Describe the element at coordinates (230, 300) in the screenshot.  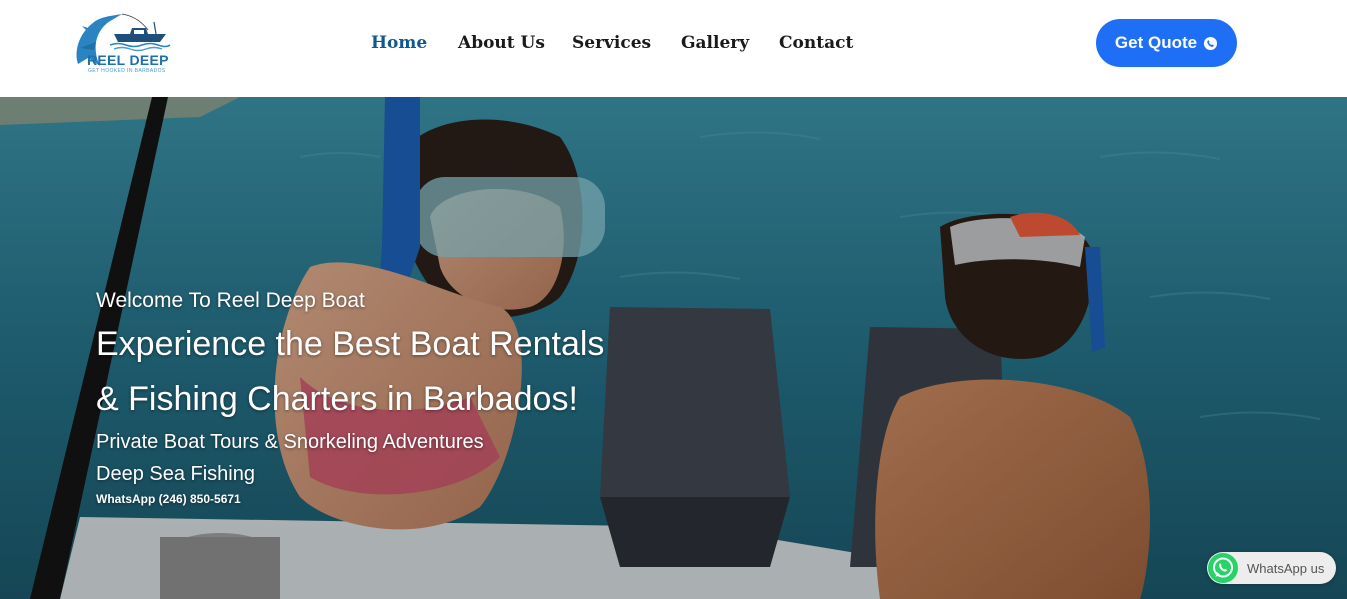
I see `hero-welcome: Welcome To Reel Deep Boat` at that location.